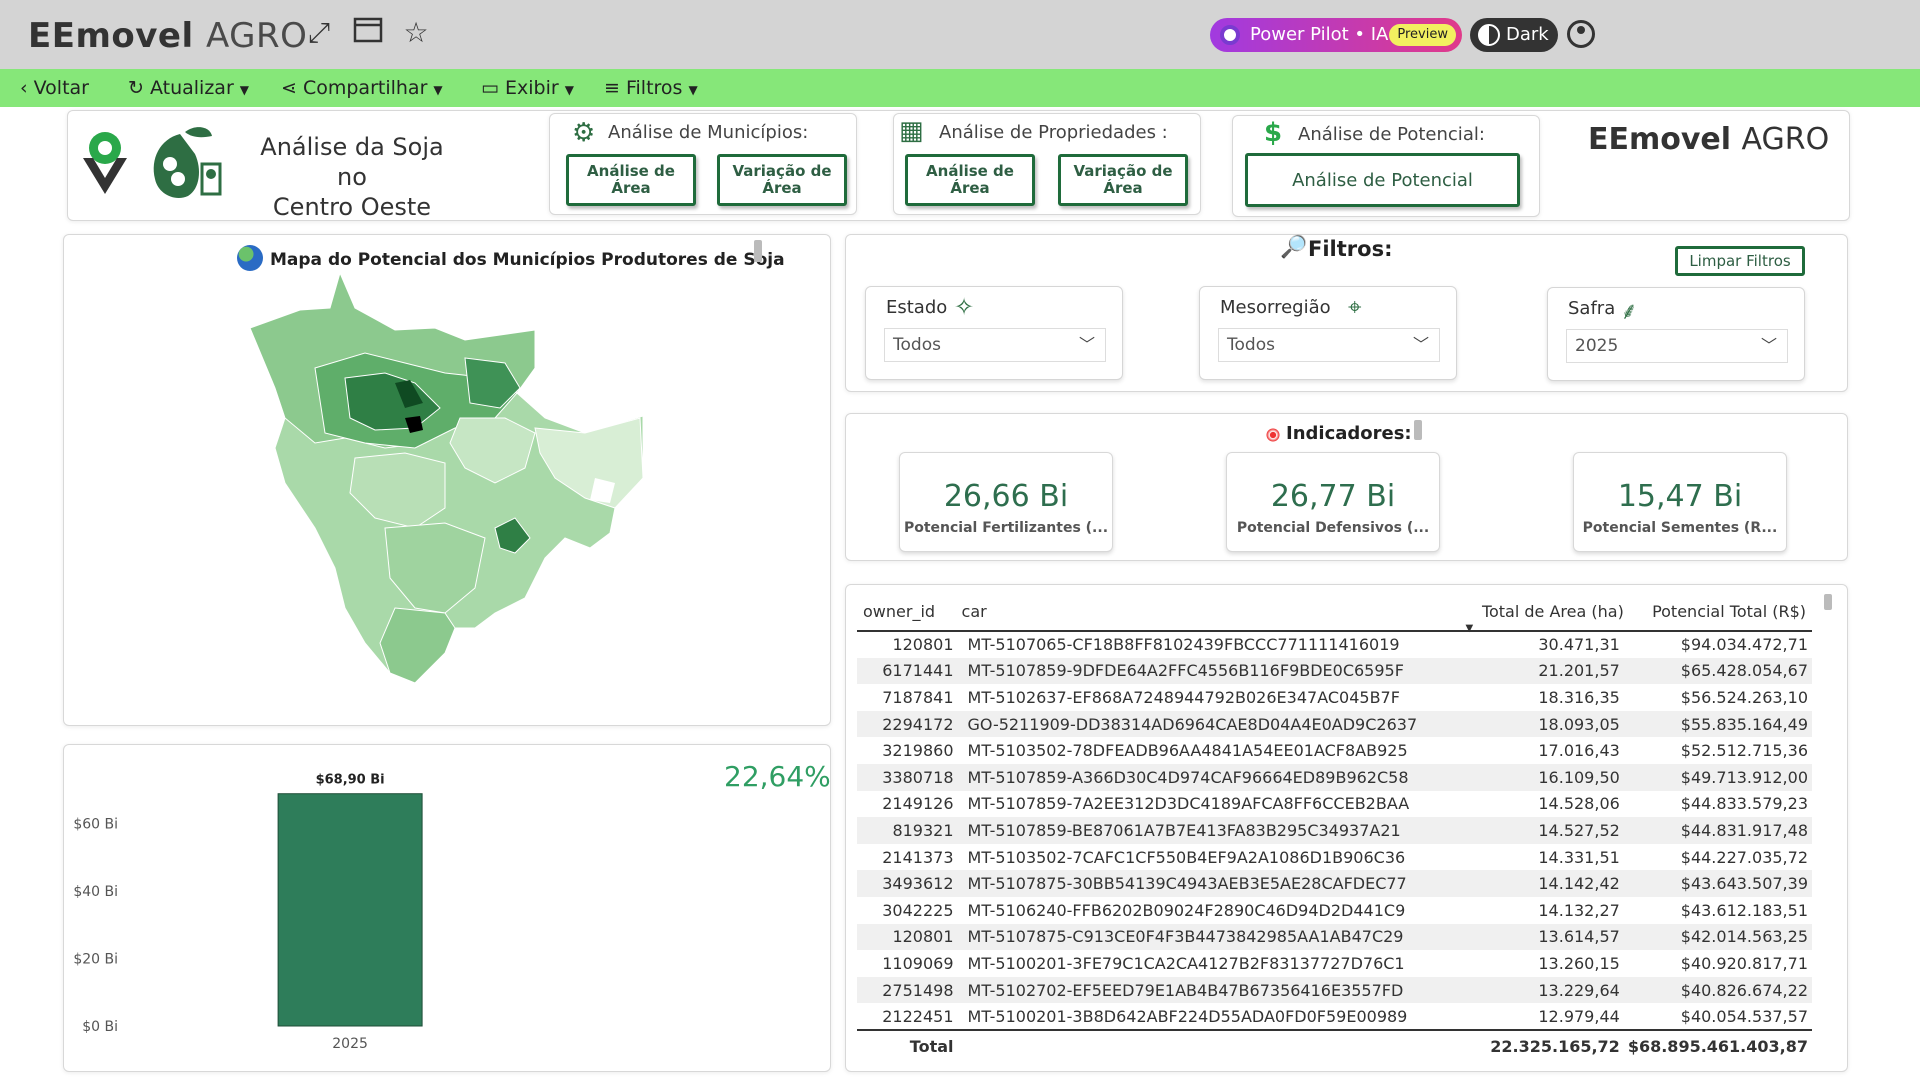 The height and width of the screenshot is (1080, 1920). What do you see at coordinates (1336, 35) in the screenshot?
I see `power-pilot-button: Power Pilot • IA Preview` at bounding box center [1336, 35].